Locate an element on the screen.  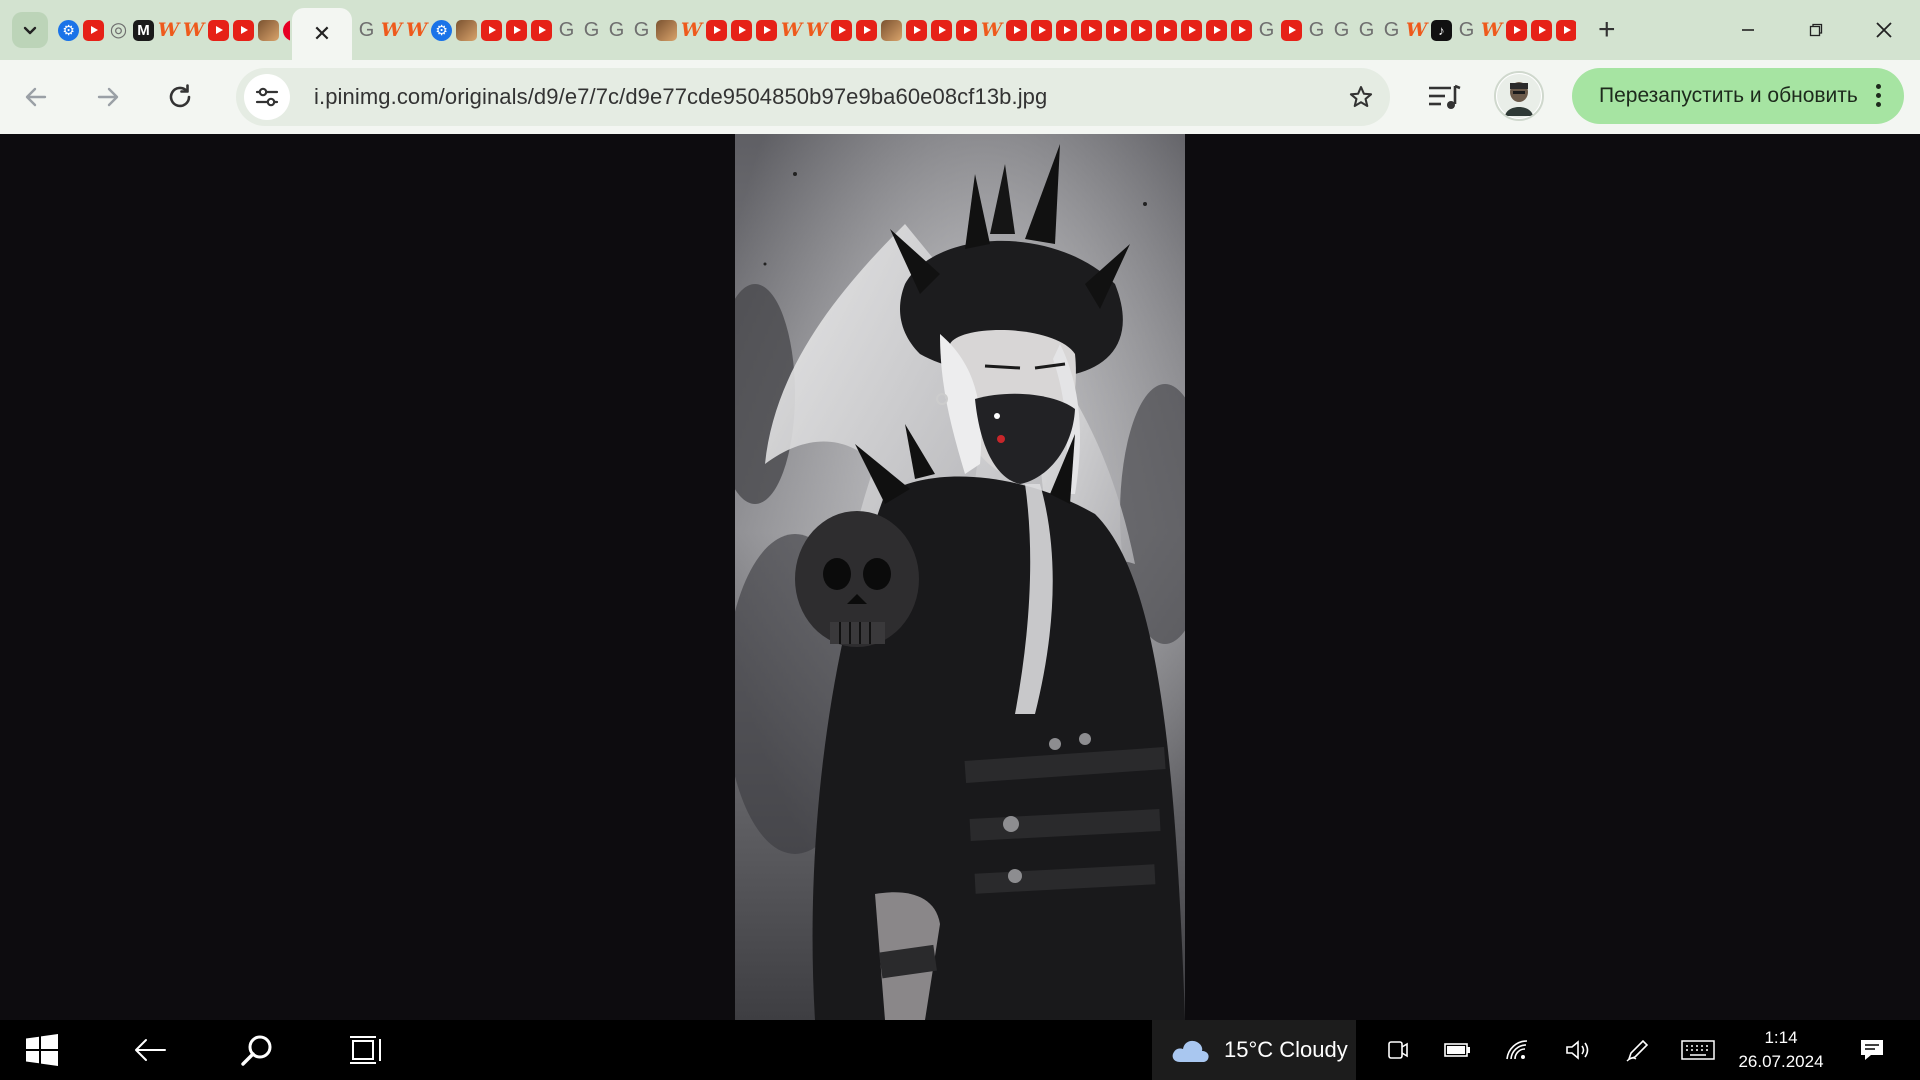
minimize-button is located at coordinates (1748, 30).